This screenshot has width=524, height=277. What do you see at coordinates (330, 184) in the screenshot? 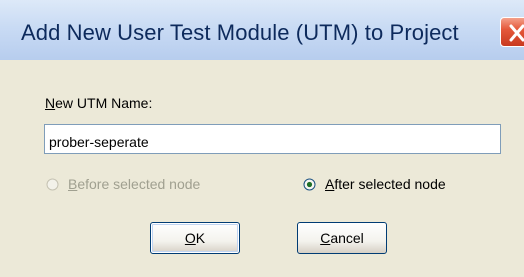
I see `radio-after-accel: A` at bounding box center [330, 184].